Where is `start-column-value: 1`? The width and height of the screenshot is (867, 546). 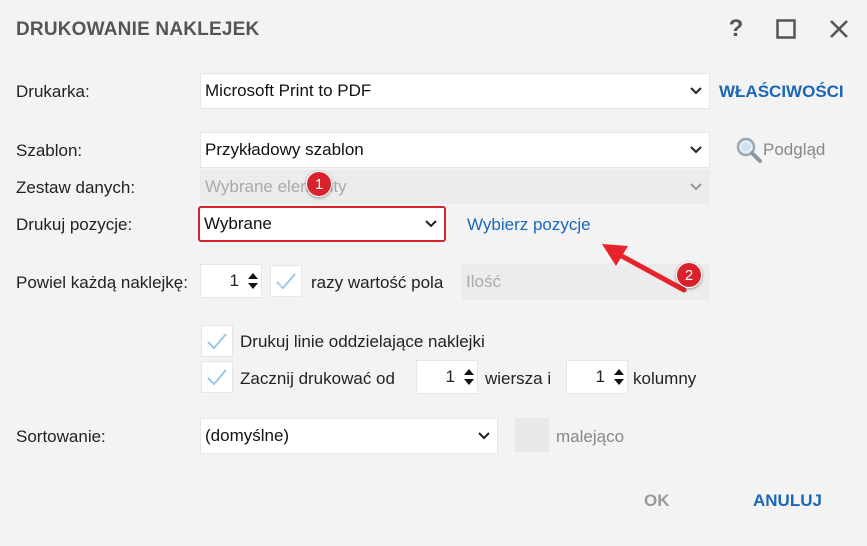
start-column-value: 1 is located at coordinates (600, 376).